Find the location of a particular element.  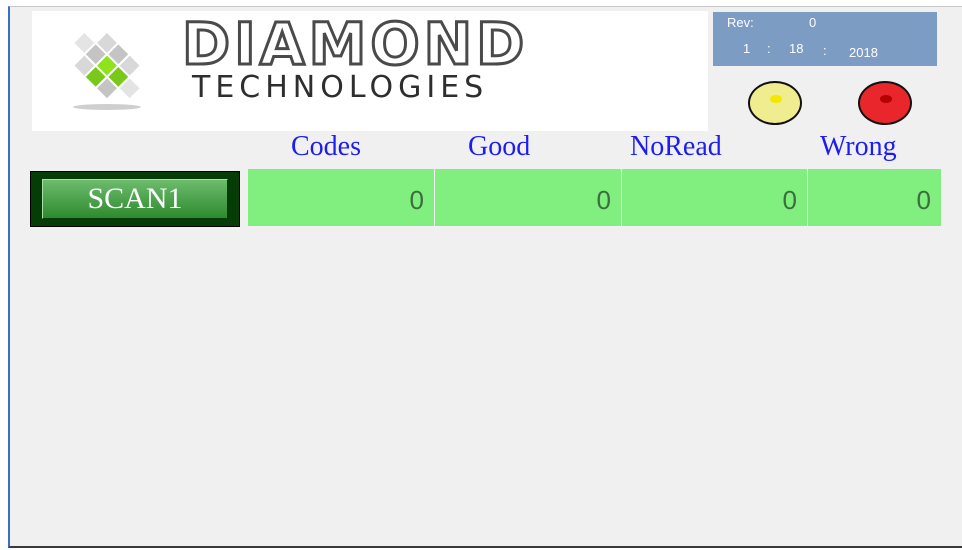

column-header-good: Good is located at coordinates (499, 146).